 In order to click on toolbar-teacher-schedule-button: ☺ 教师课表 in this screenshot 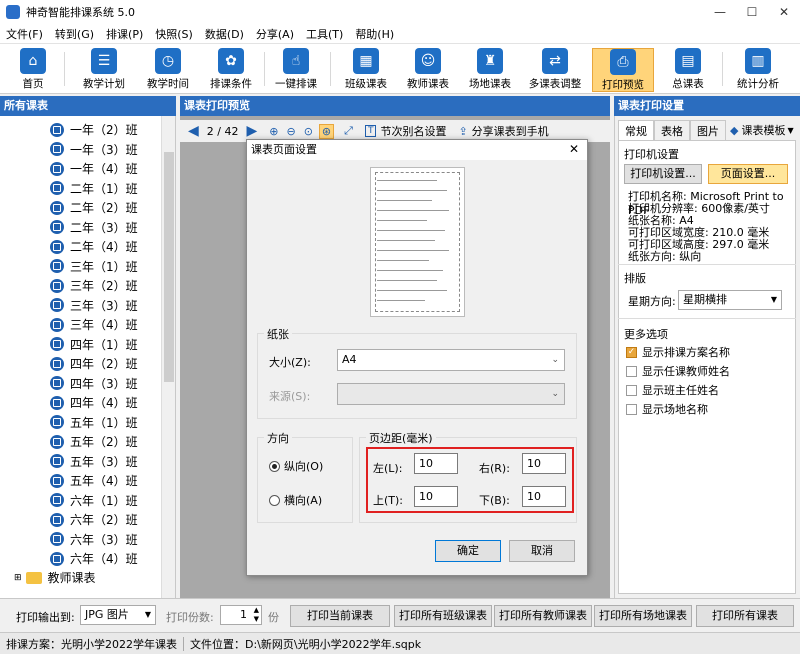, I will do `click(428, 70)`.